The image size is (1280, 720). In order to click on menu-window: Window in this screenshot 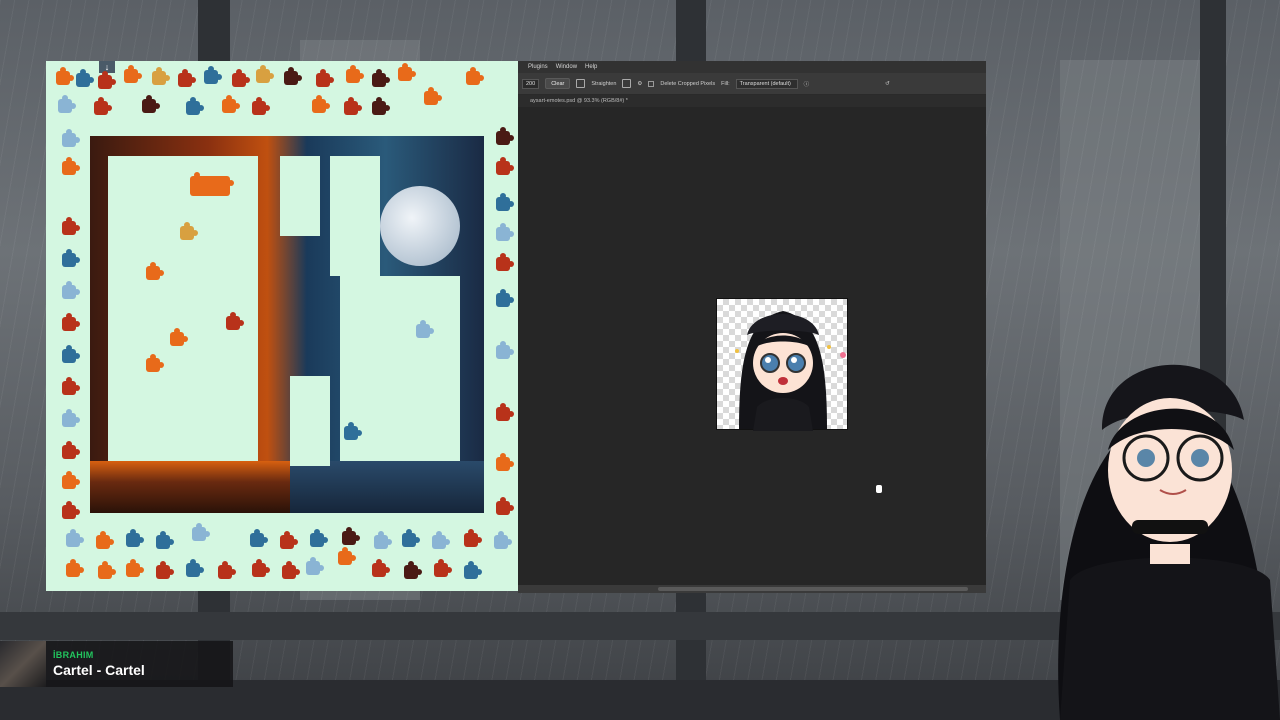, I will do `click(566, 67)`.